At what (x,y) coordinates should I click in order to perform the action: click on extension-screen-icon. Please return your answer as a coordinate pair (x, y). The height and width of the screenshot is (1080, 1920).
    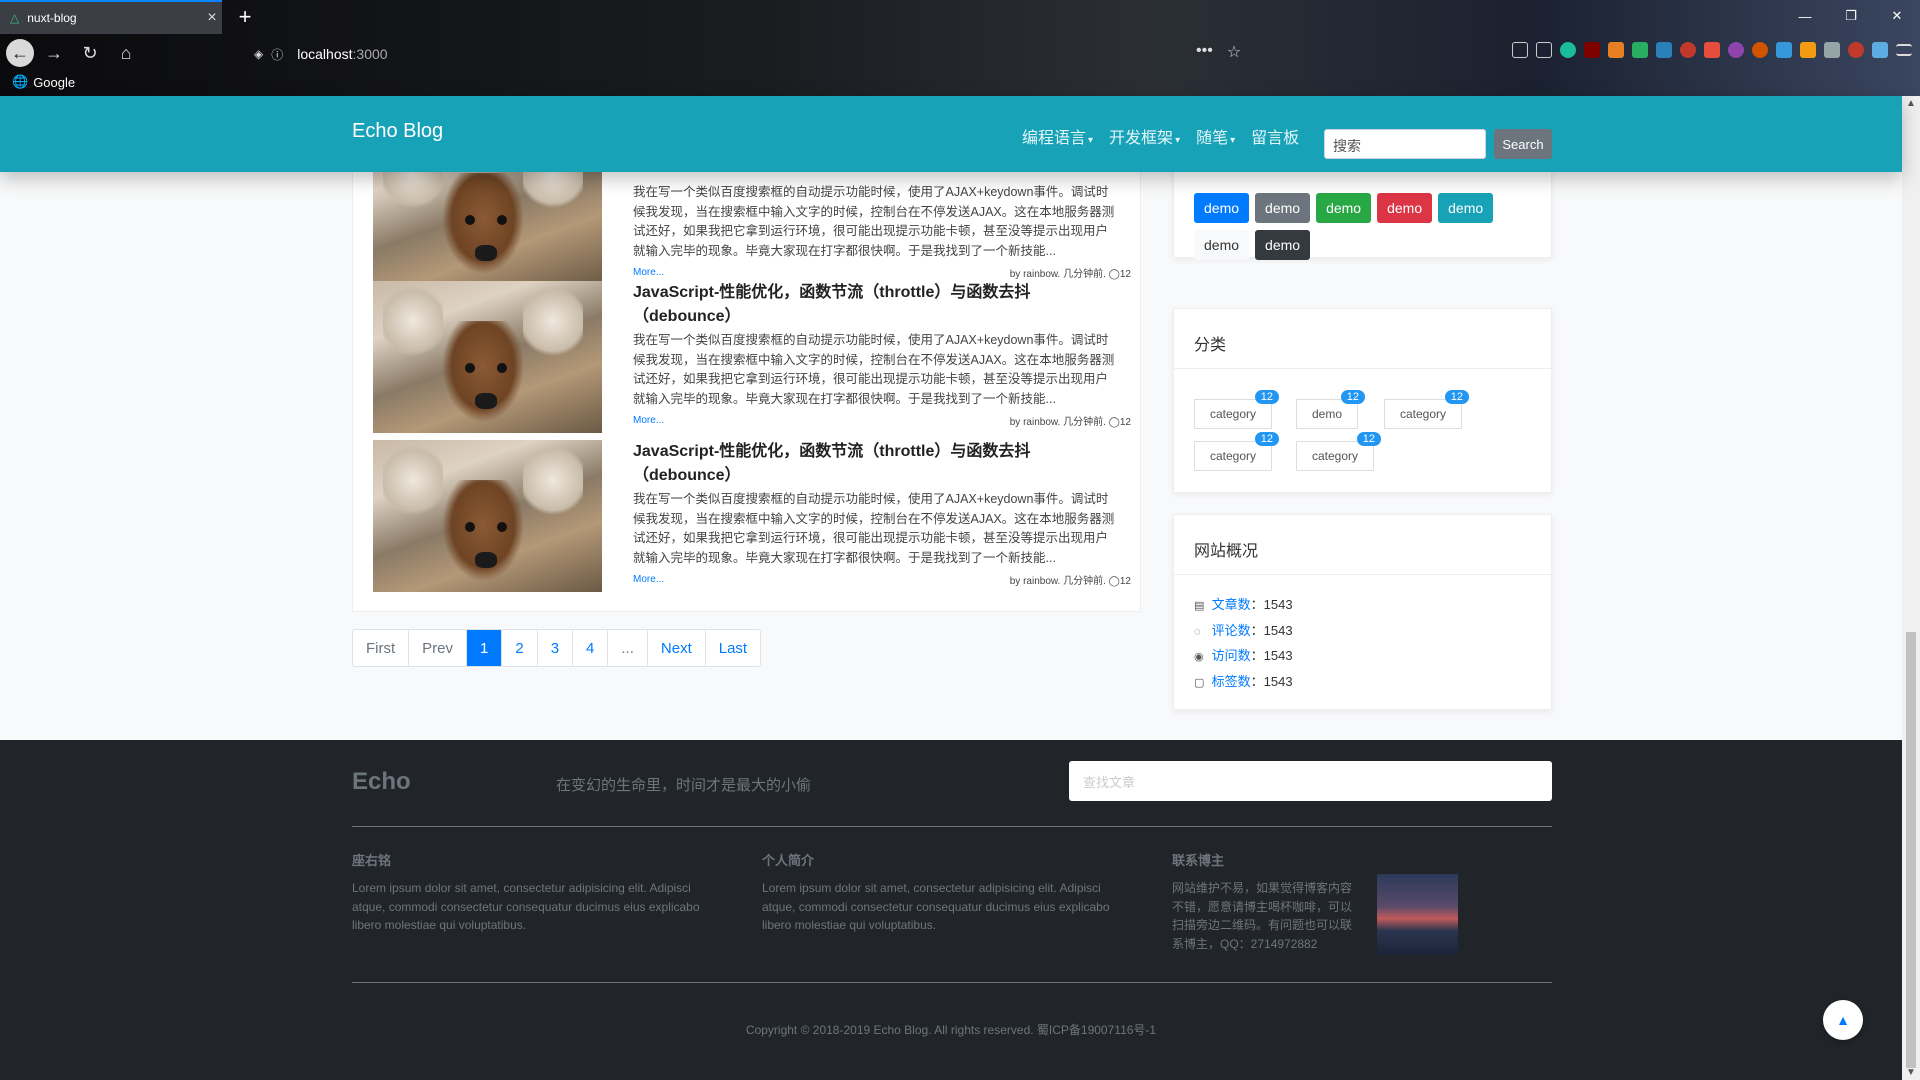
    Looking at the image, I should click on (1880, 50).